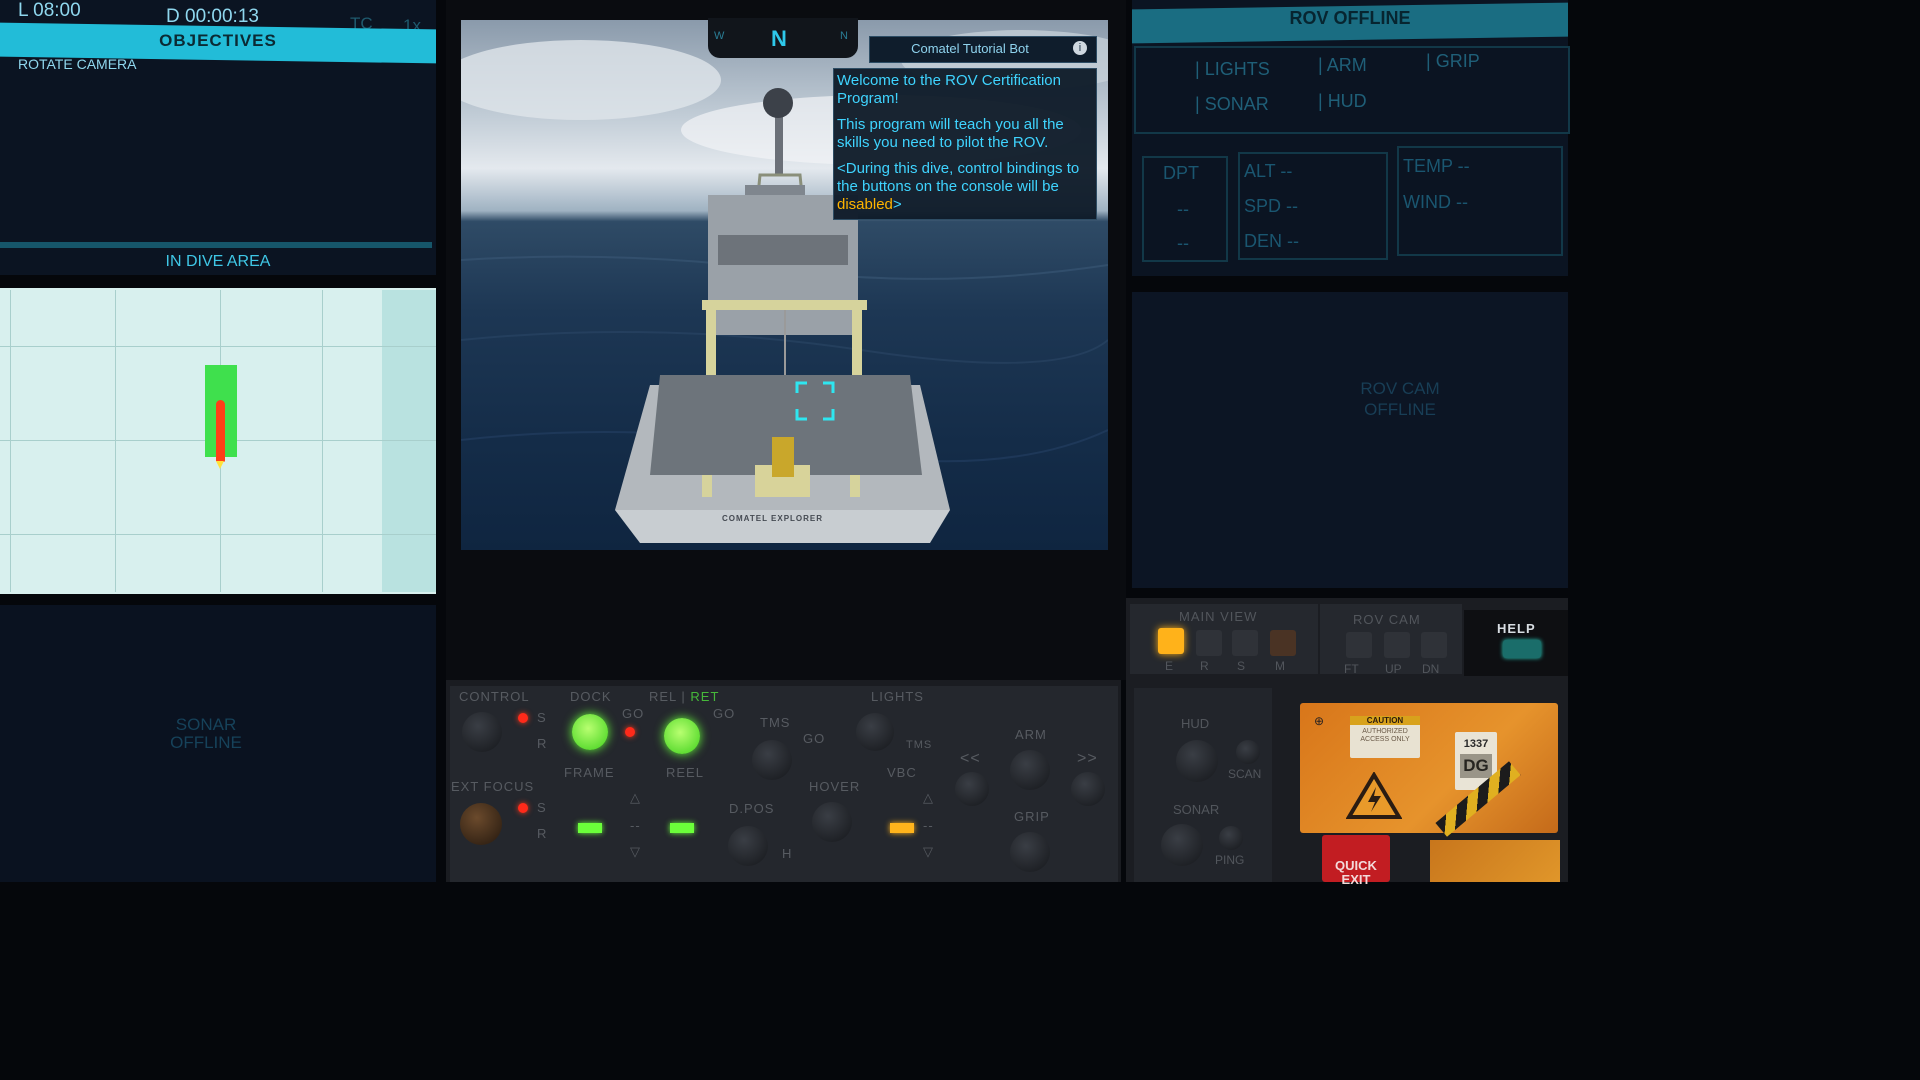  I want to click on caution-sign: CAUTION AUTHORIZED ACCESS ONLY, so click(1385, 737).